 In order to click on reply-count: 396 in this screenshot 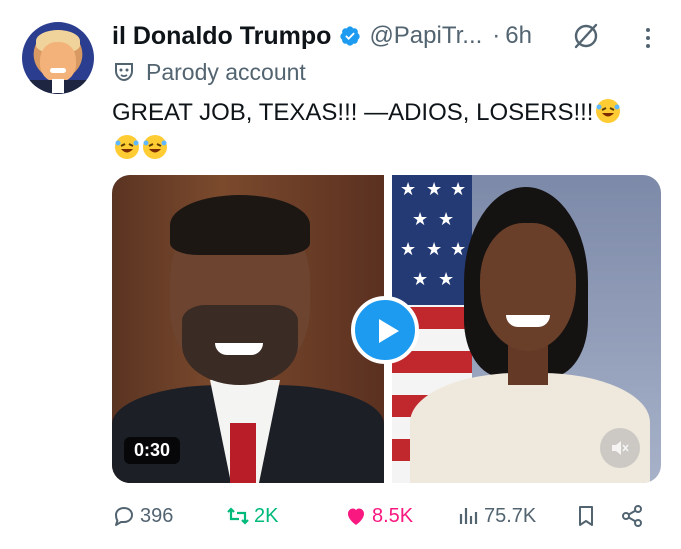, I will do `click(157, 515)`.